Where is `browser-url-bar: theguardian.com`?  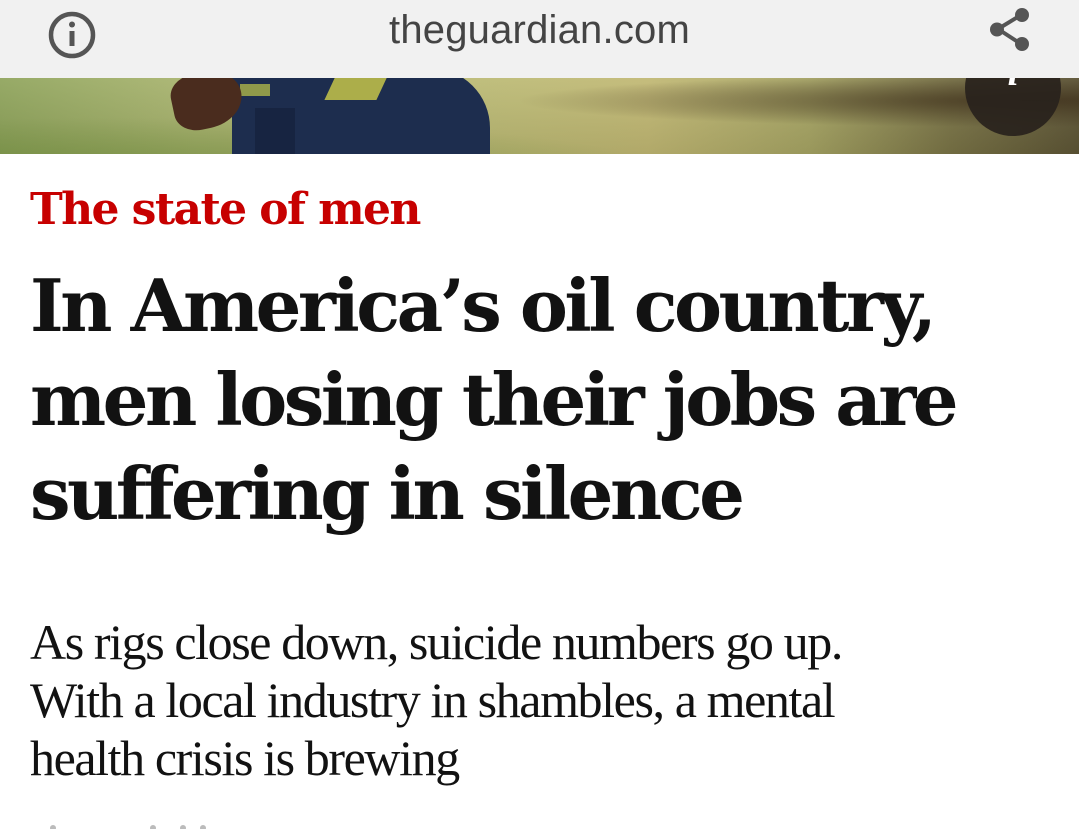
browser-url-bar: theguardian.com is located at coordinates (539, 39).